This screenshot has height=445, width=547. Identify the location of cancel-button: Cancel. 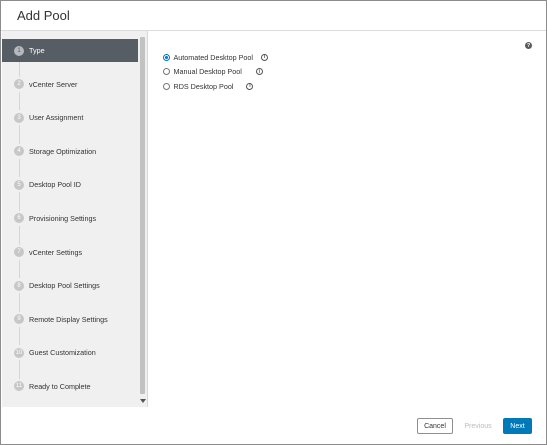
(435, 426).